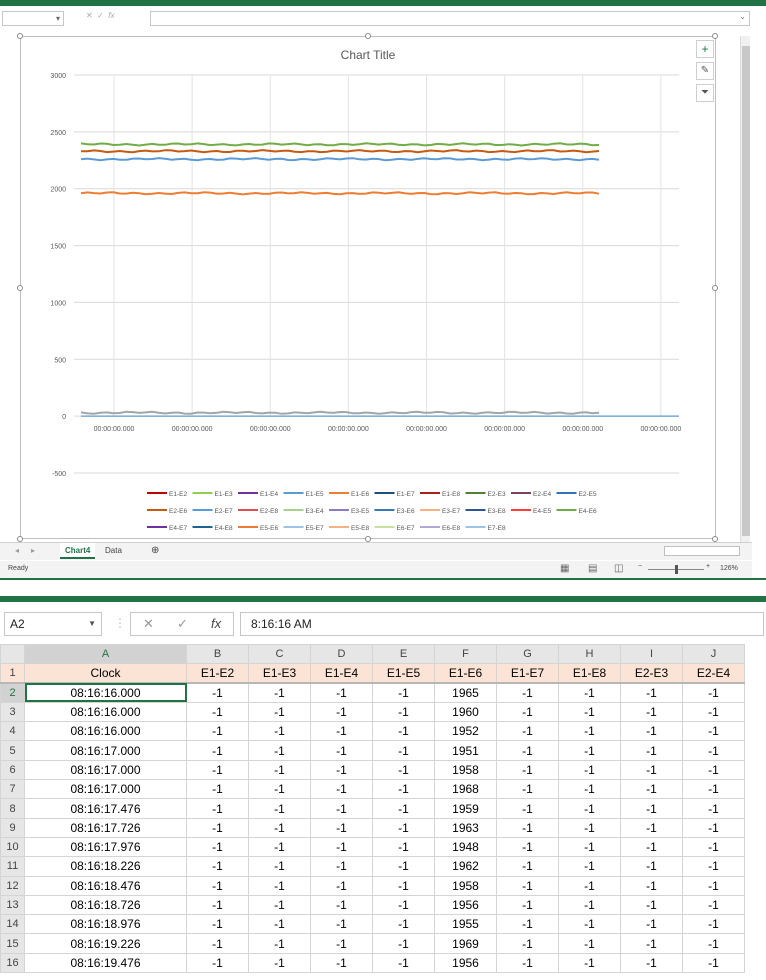  Describe the element at coordinates (53, 624) in the screenshot. I see `name-box: A2 ▼` at that location.